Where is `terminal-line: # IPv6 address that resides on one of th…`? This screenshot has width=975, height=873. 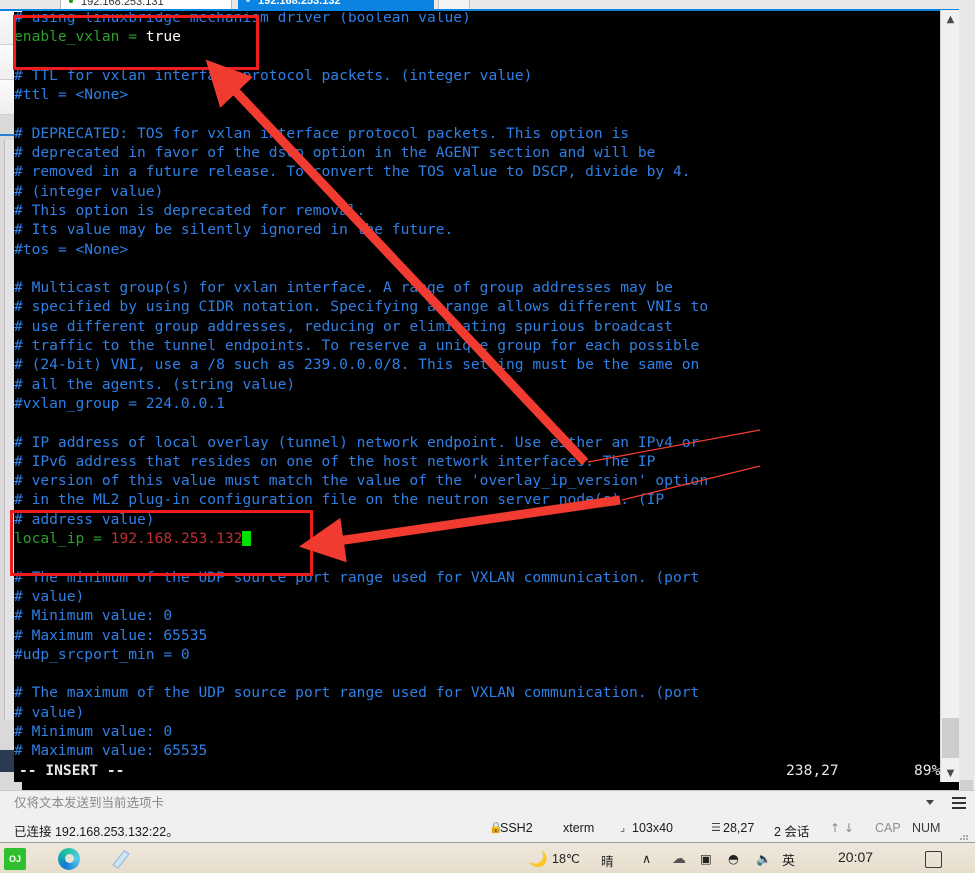
terminal-line: # IPv6 address that resides on one of th… is located at coordinates (335, 461).